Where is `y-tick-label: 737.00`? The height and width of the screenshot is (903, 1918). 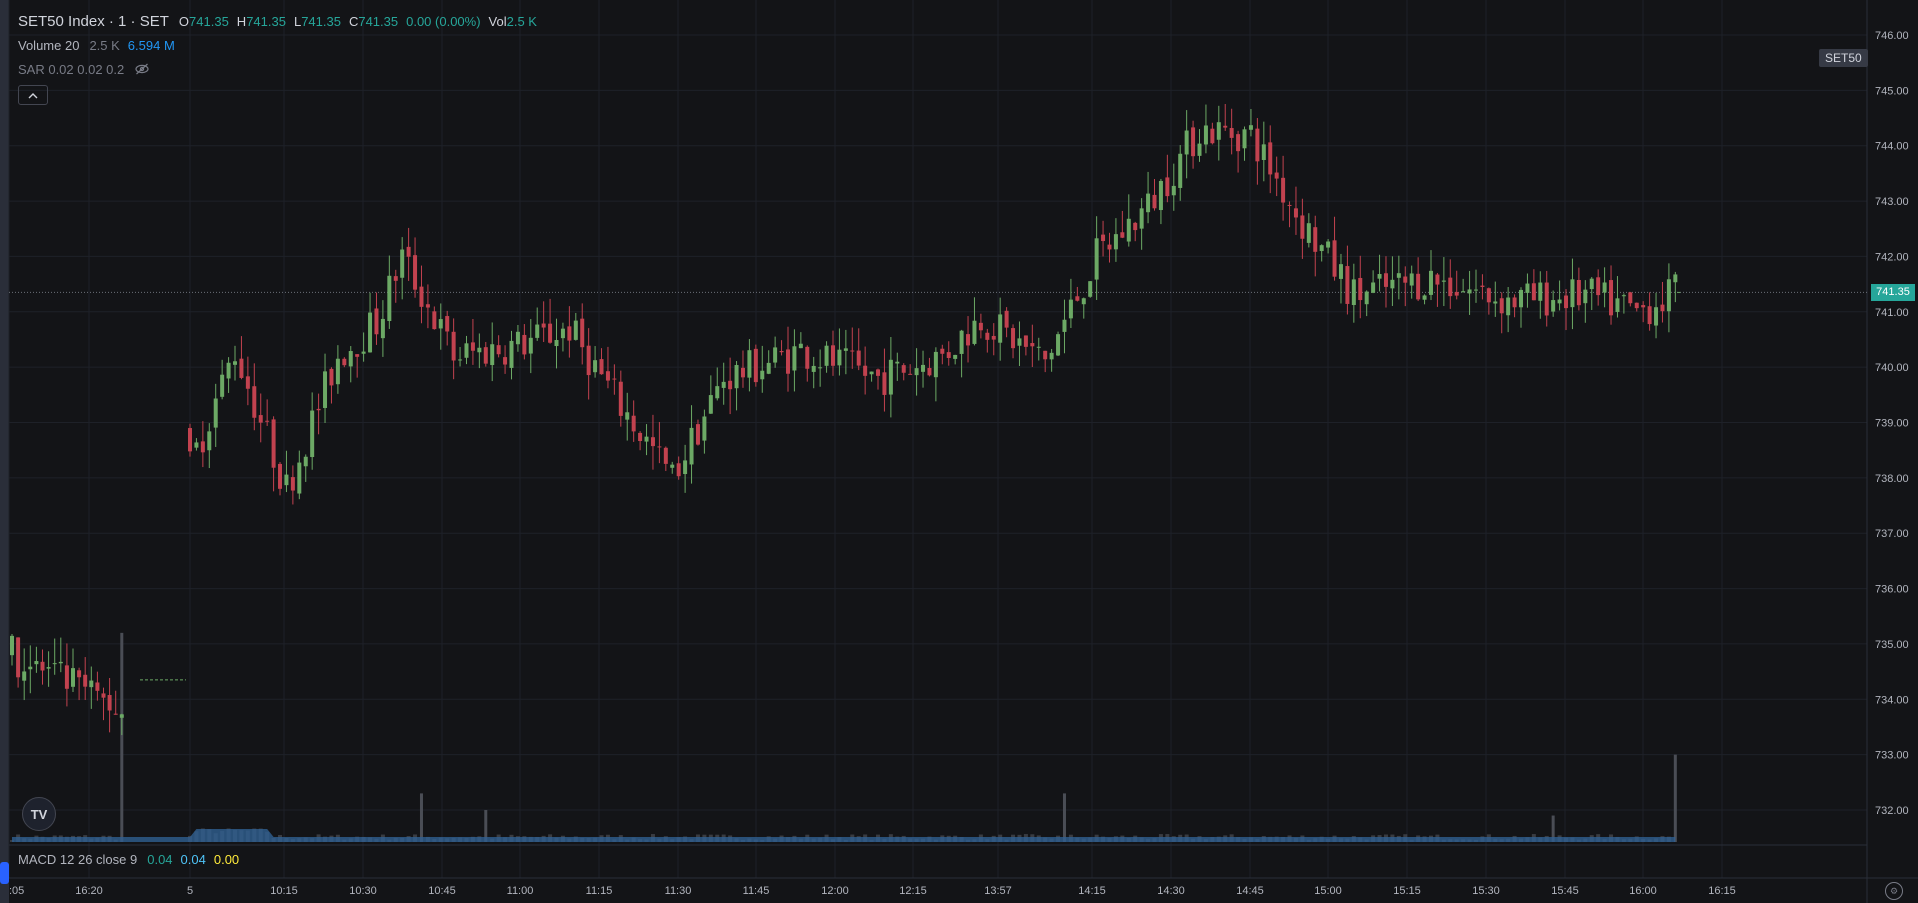
y-tick-label: 737.00 is located at coordinates (1892, 534).